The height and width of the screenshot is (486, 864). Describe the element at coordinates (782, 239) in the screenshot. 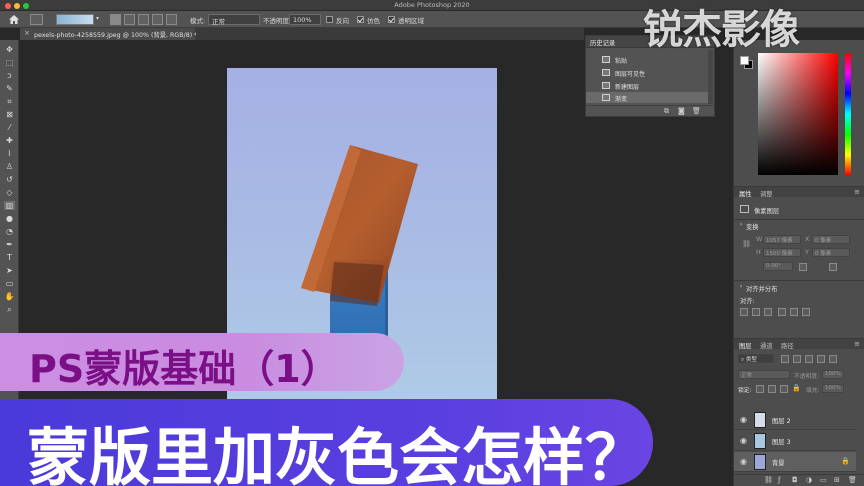

I see `width-field: 1057 像素` at that location.